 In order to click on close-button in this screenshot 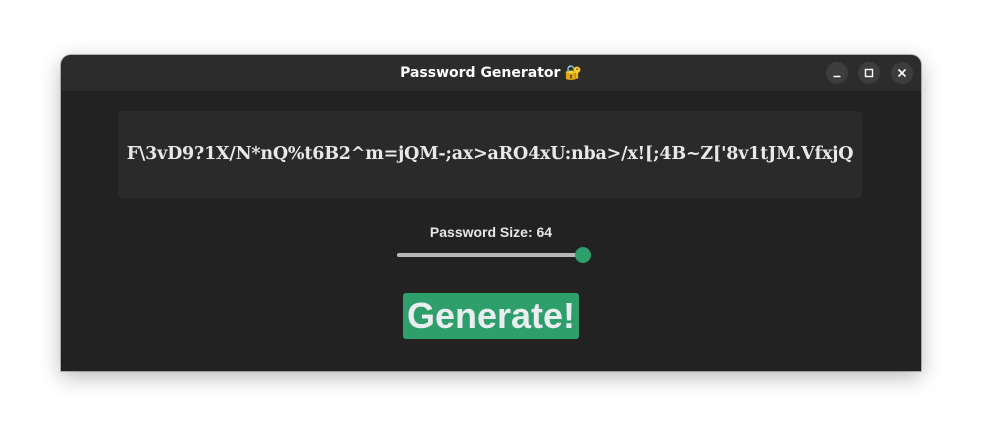, I will do `click(902, 73)`.